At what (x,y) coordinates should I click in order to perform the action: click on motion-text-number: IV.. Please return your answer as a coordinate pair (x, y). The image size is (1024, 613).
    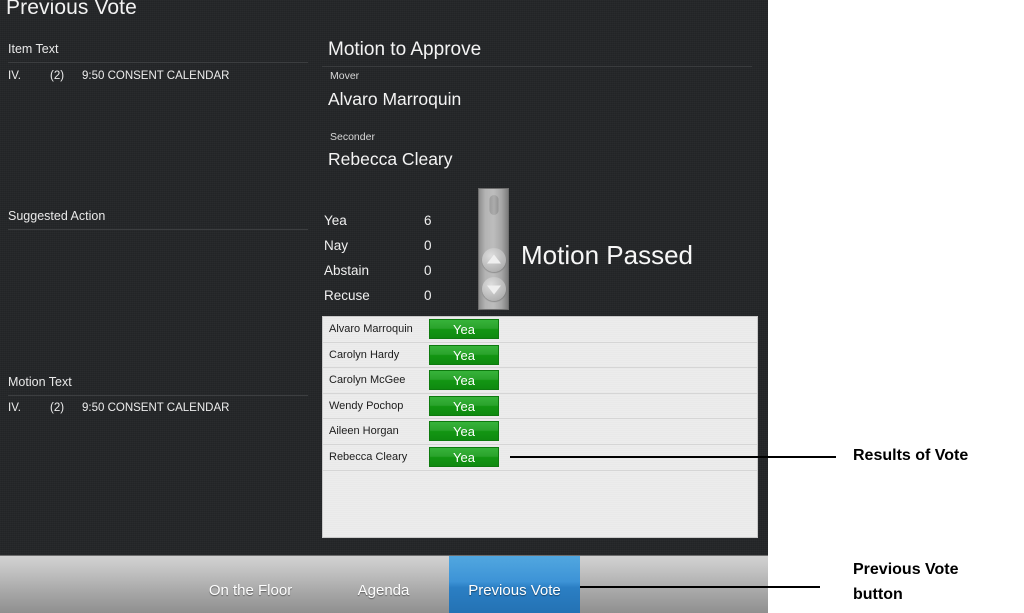
    Looking at the image, I should click on (15, 408).